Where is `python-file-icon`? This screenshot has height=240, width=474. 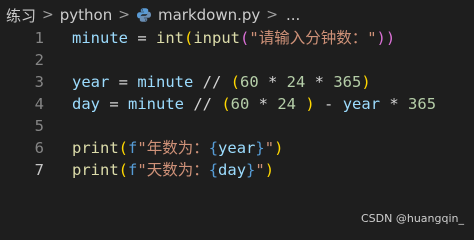
python-file-icon is located at coordinates (143, 15).